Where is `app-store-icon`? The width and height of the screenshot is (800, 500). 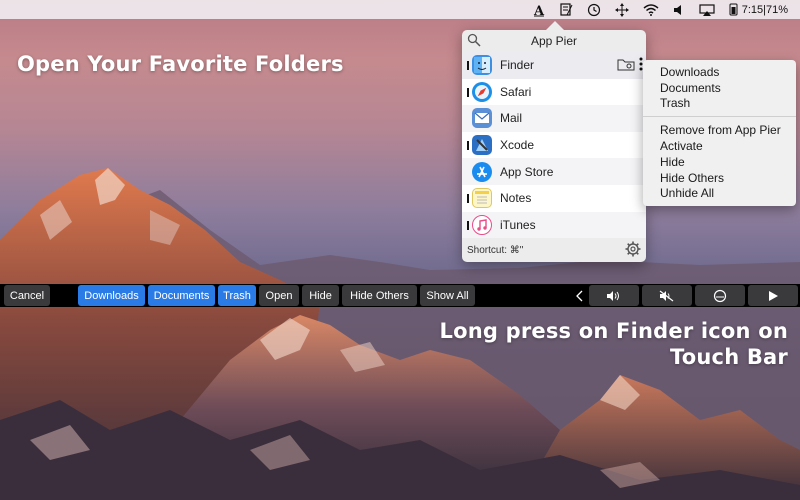
app-store-icon is located at coordinates (482, 171).